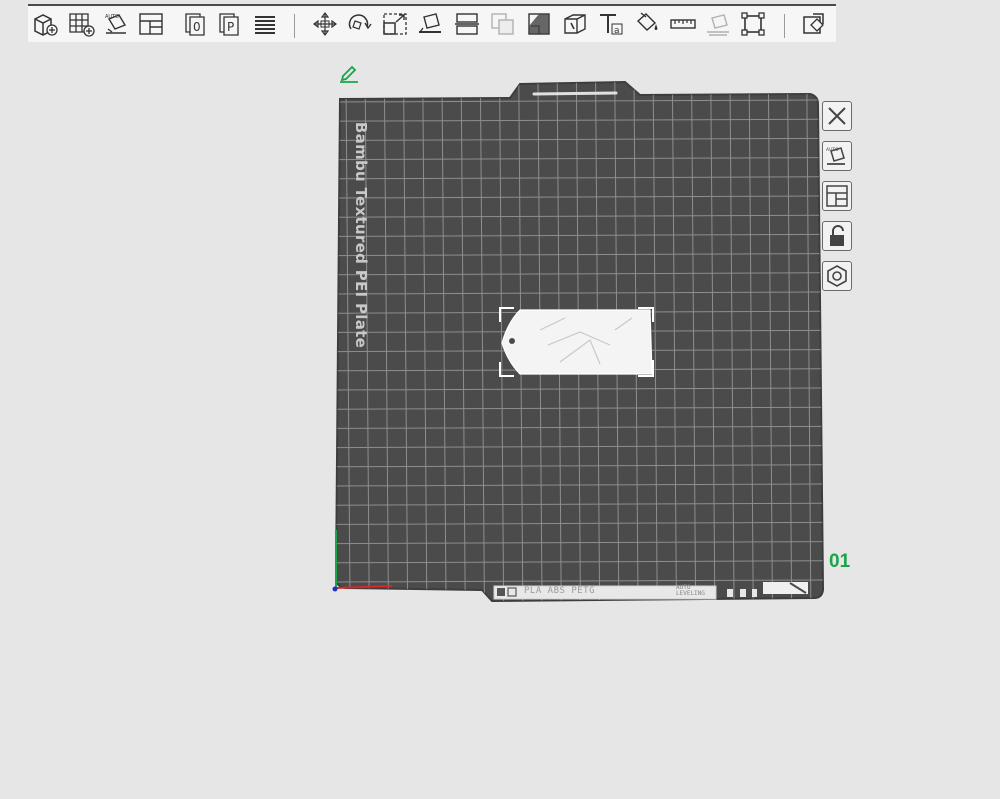 The height and width of the screenshot is (799, 1000). I want to click on plate-settings-icon, so click(837, 276).